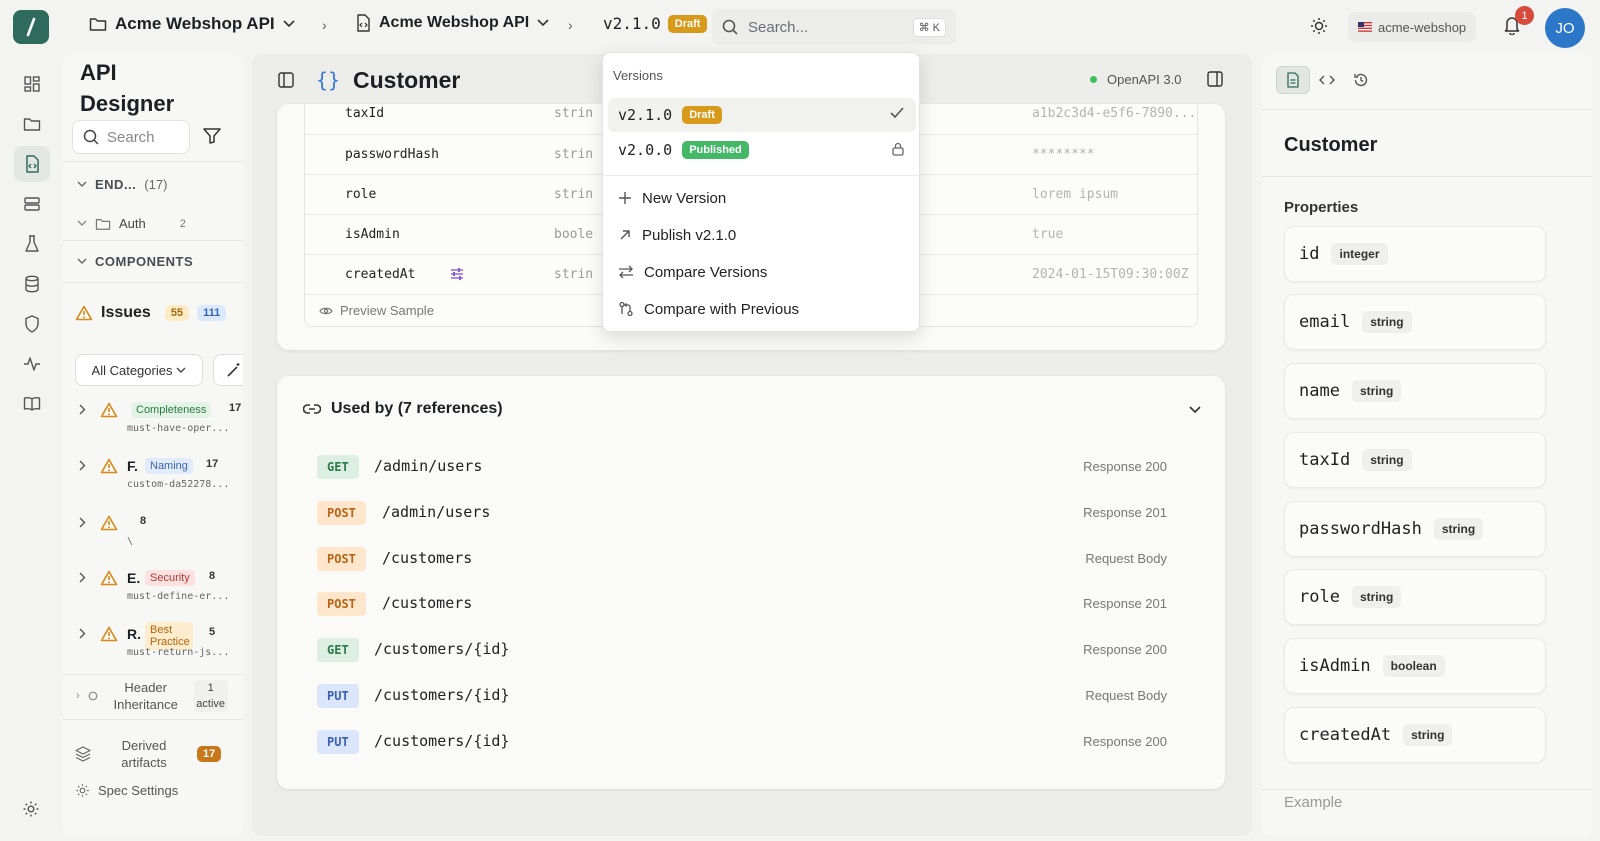 The image size is (1600, 841). What do you see at coordinates (91, 137) in the screenshot?
I see `search-icon` at bounding box center [91, 137].